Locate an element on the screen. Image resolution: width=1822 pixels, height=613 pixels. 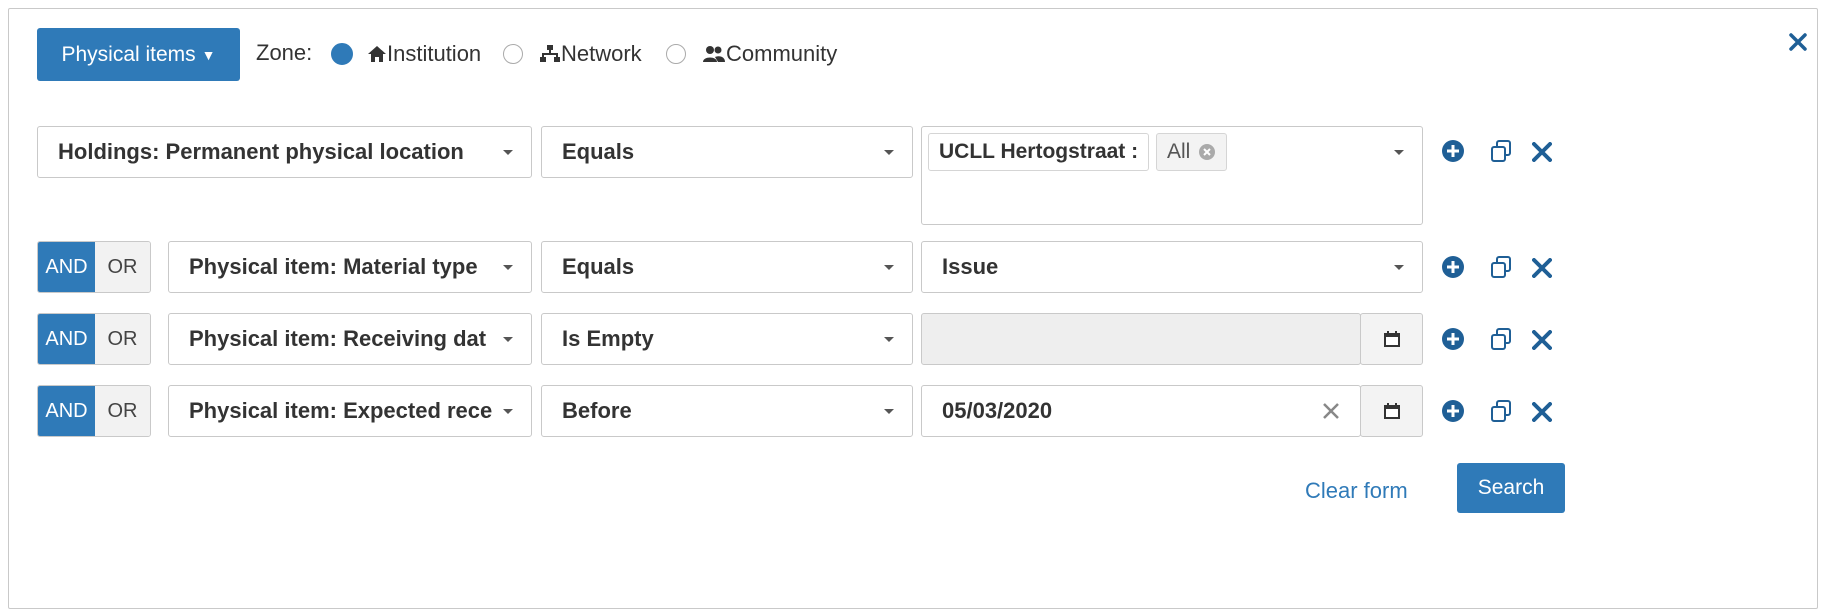
row4-value-label: 05/03/2020 is located at coordinates (997, 410).